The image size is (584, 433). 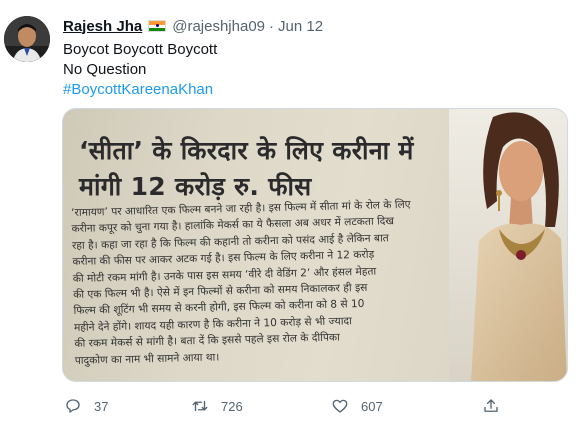 What do you see at coordinates (508, 245) in the screenshot?
I see `actress-photo` at bounding box center [508, 245].